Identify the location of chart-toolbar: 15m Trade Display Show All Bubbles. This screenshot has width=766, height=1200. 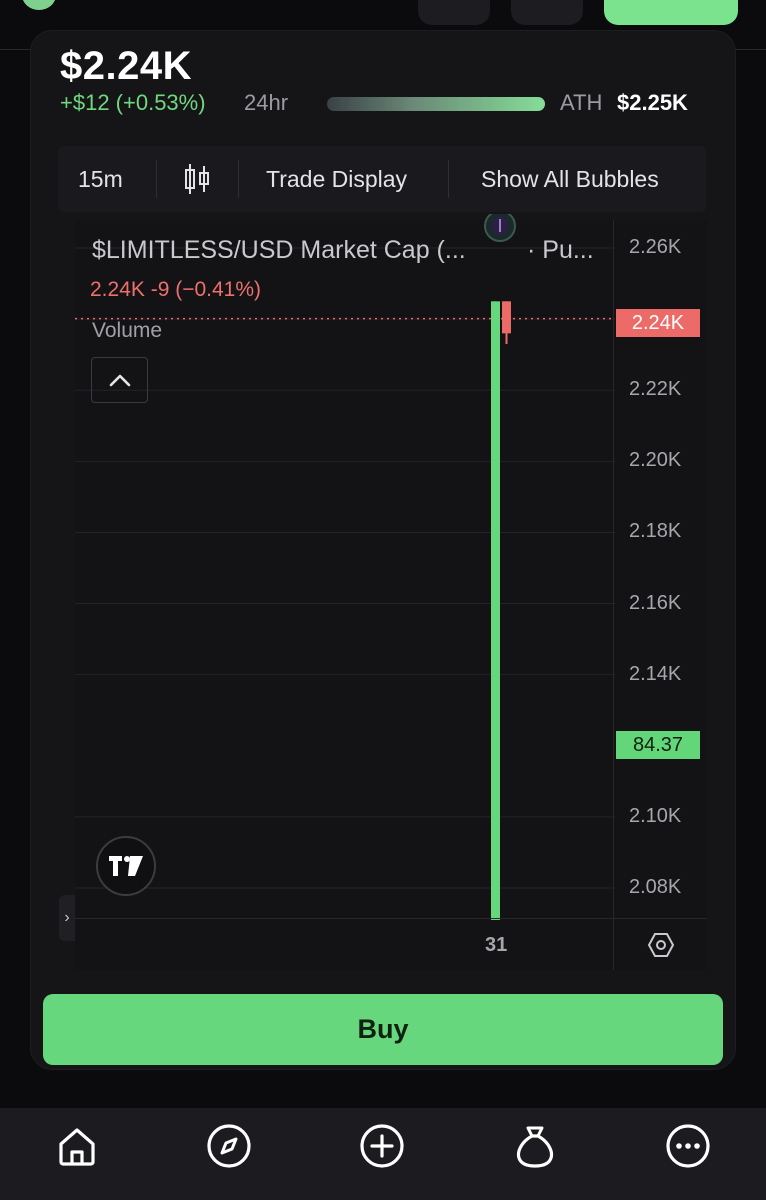
(382, 179).